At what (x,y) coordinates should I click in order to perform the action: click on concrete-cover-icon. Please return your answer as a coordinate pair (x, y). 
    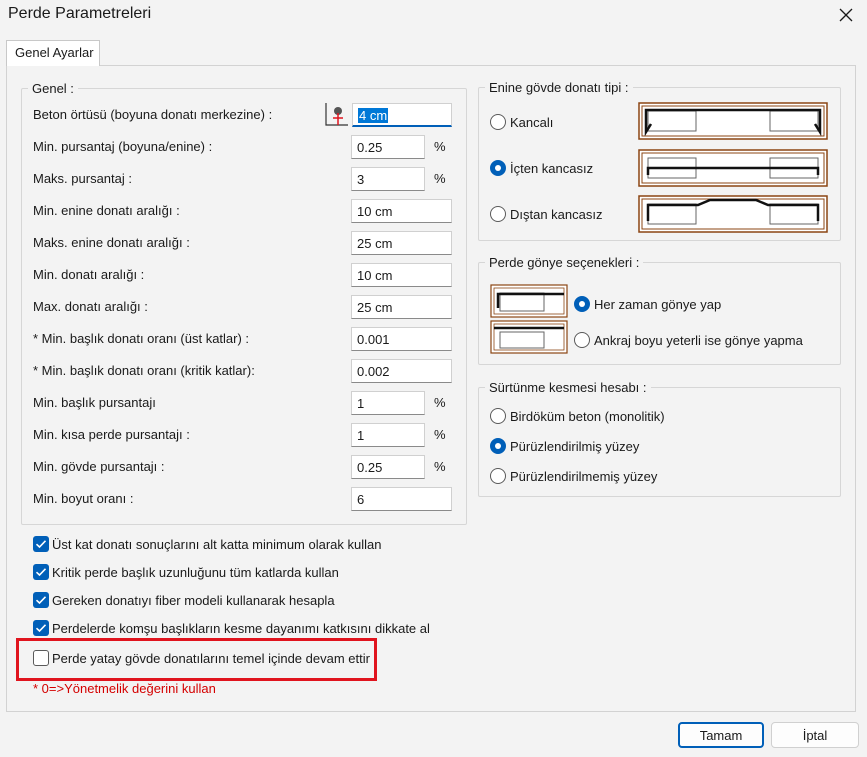
    Looking at the image, I should click on (337, 114).